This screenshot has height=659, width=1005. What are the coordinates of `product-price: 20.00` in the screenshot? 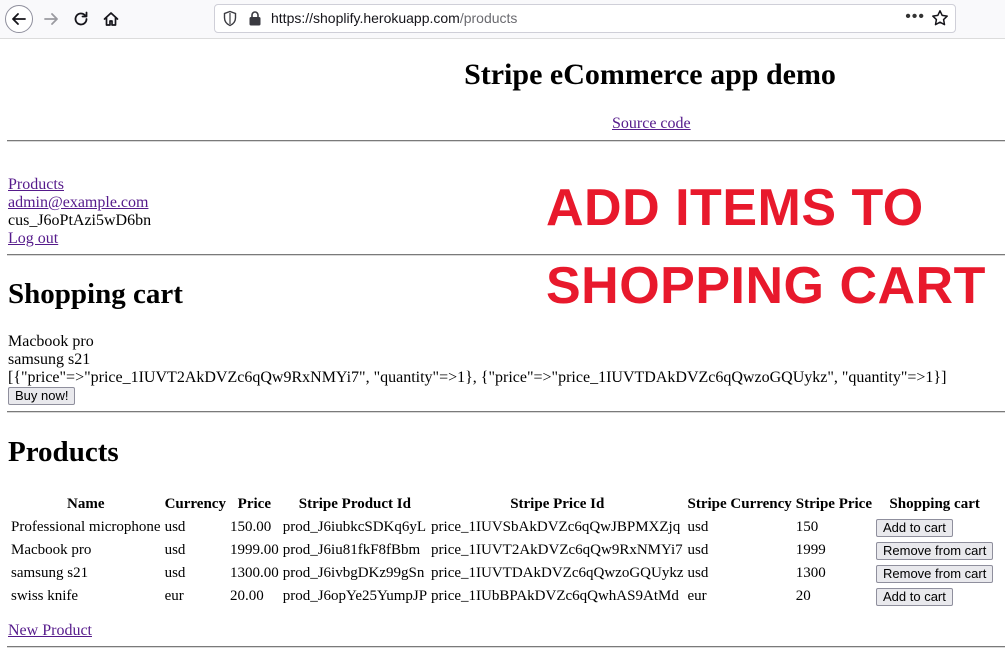 It's located at (246, 596).